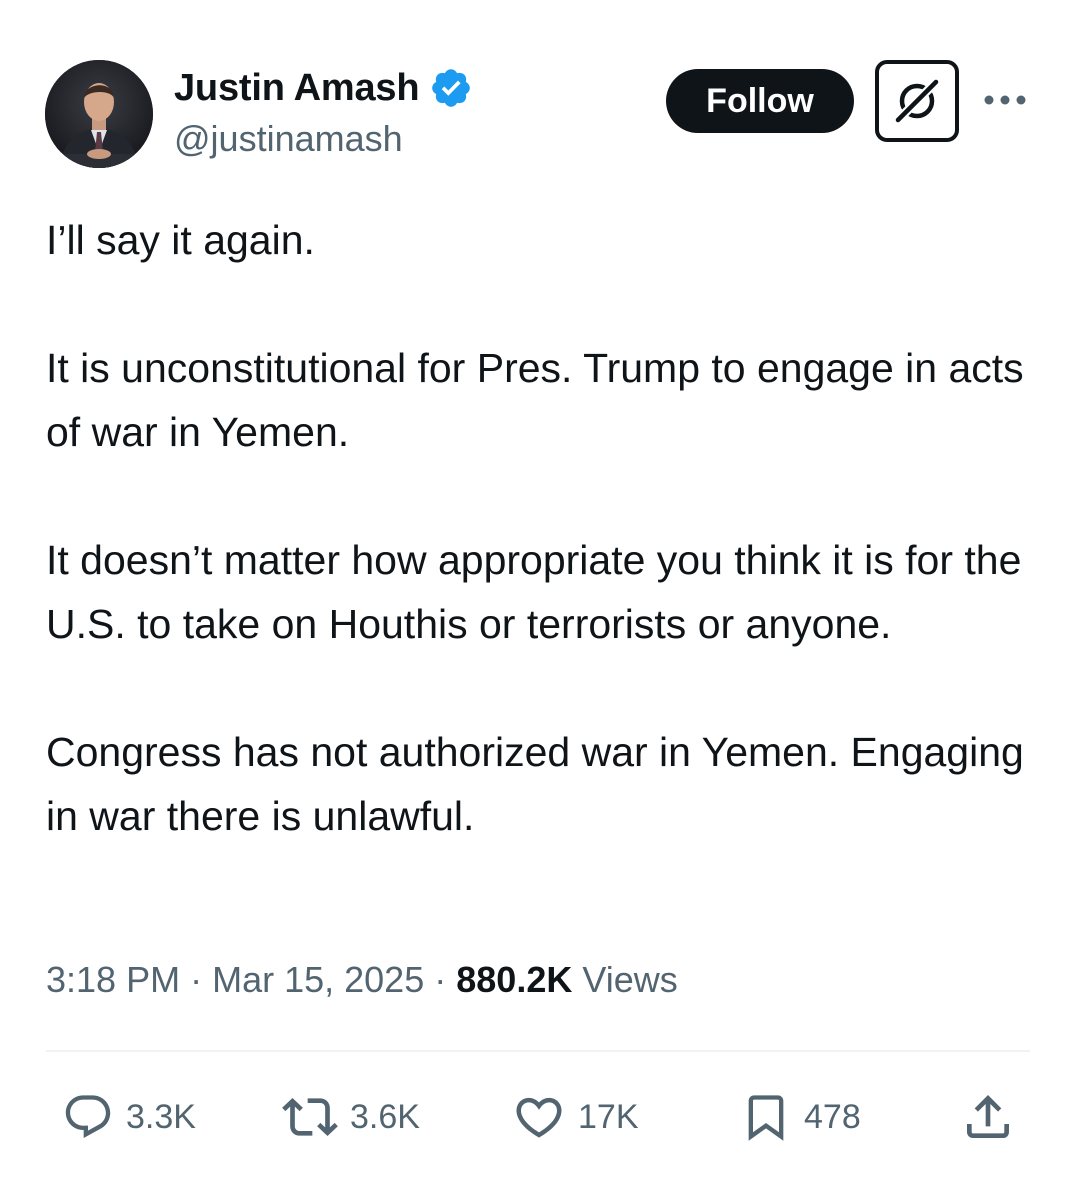  I want to click on reply-button: 3.3K, so click(129, 1117).